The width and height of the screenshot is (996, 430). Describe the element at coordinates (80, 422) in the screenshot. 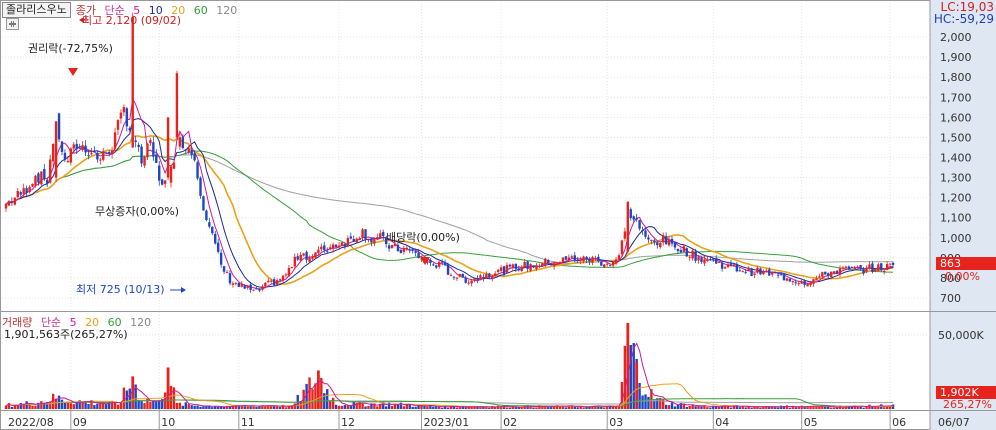

I see `x-tick-label: 09` at that location.